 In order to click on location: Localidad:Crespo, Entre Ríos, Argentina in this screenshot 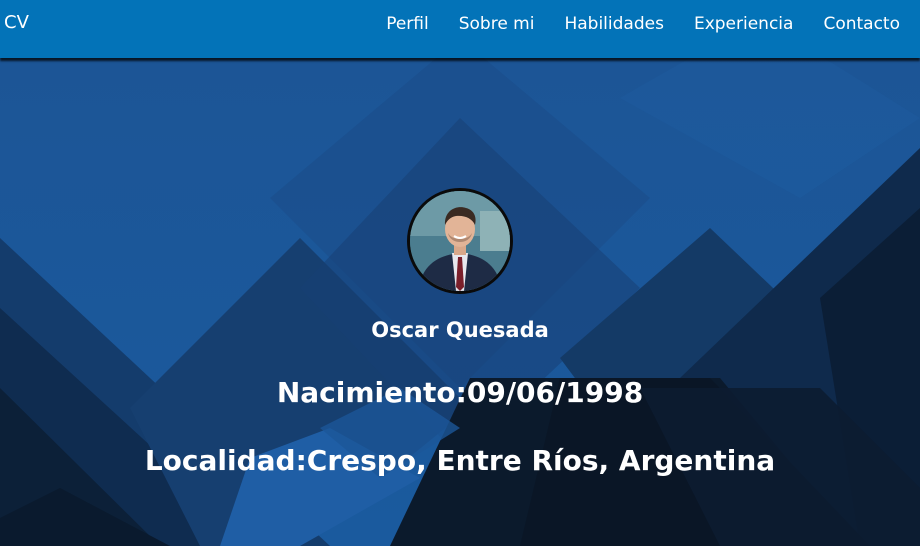, I will do `click(460, 460)`.